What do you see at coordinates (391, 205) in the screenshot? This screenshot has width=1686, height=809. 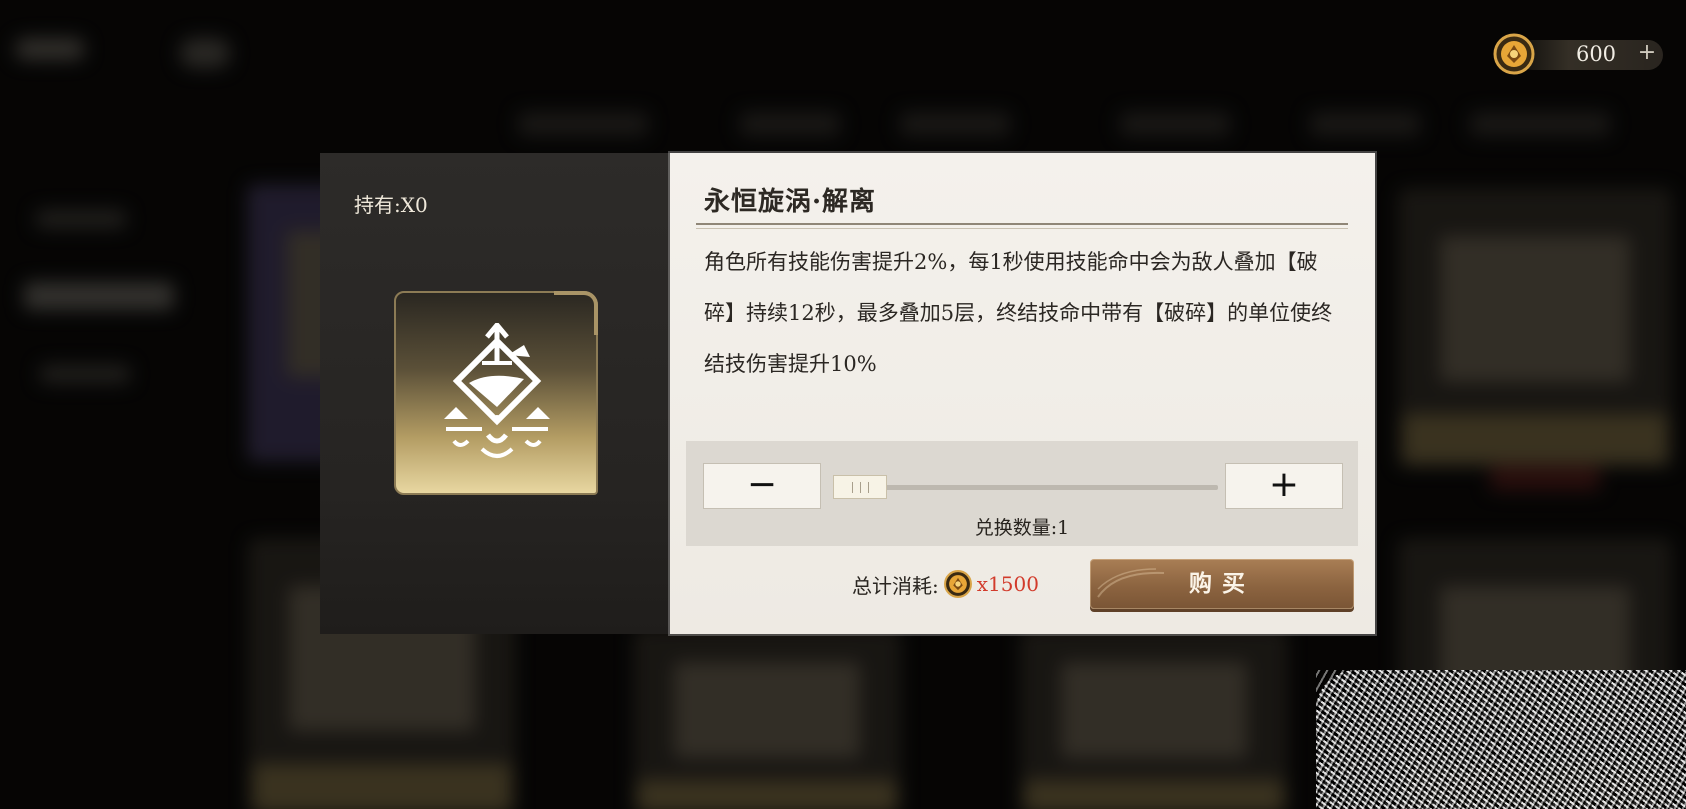 I see `owned-count: 持有:X0` at bounding box center [391, 205].